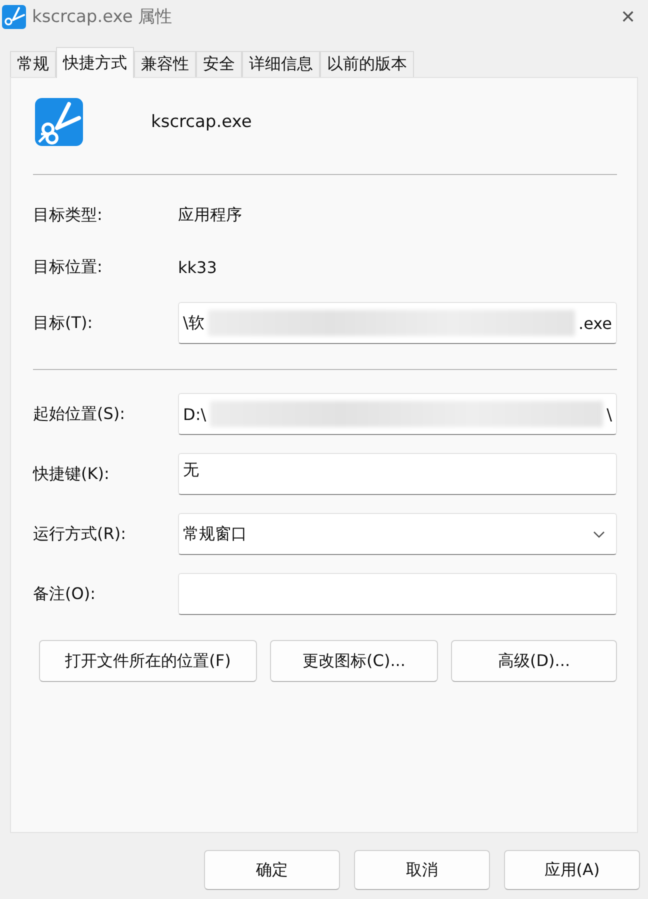 This screenshot has width=648, height=899. I want to click on close-button: ✕, so click(628, 16).